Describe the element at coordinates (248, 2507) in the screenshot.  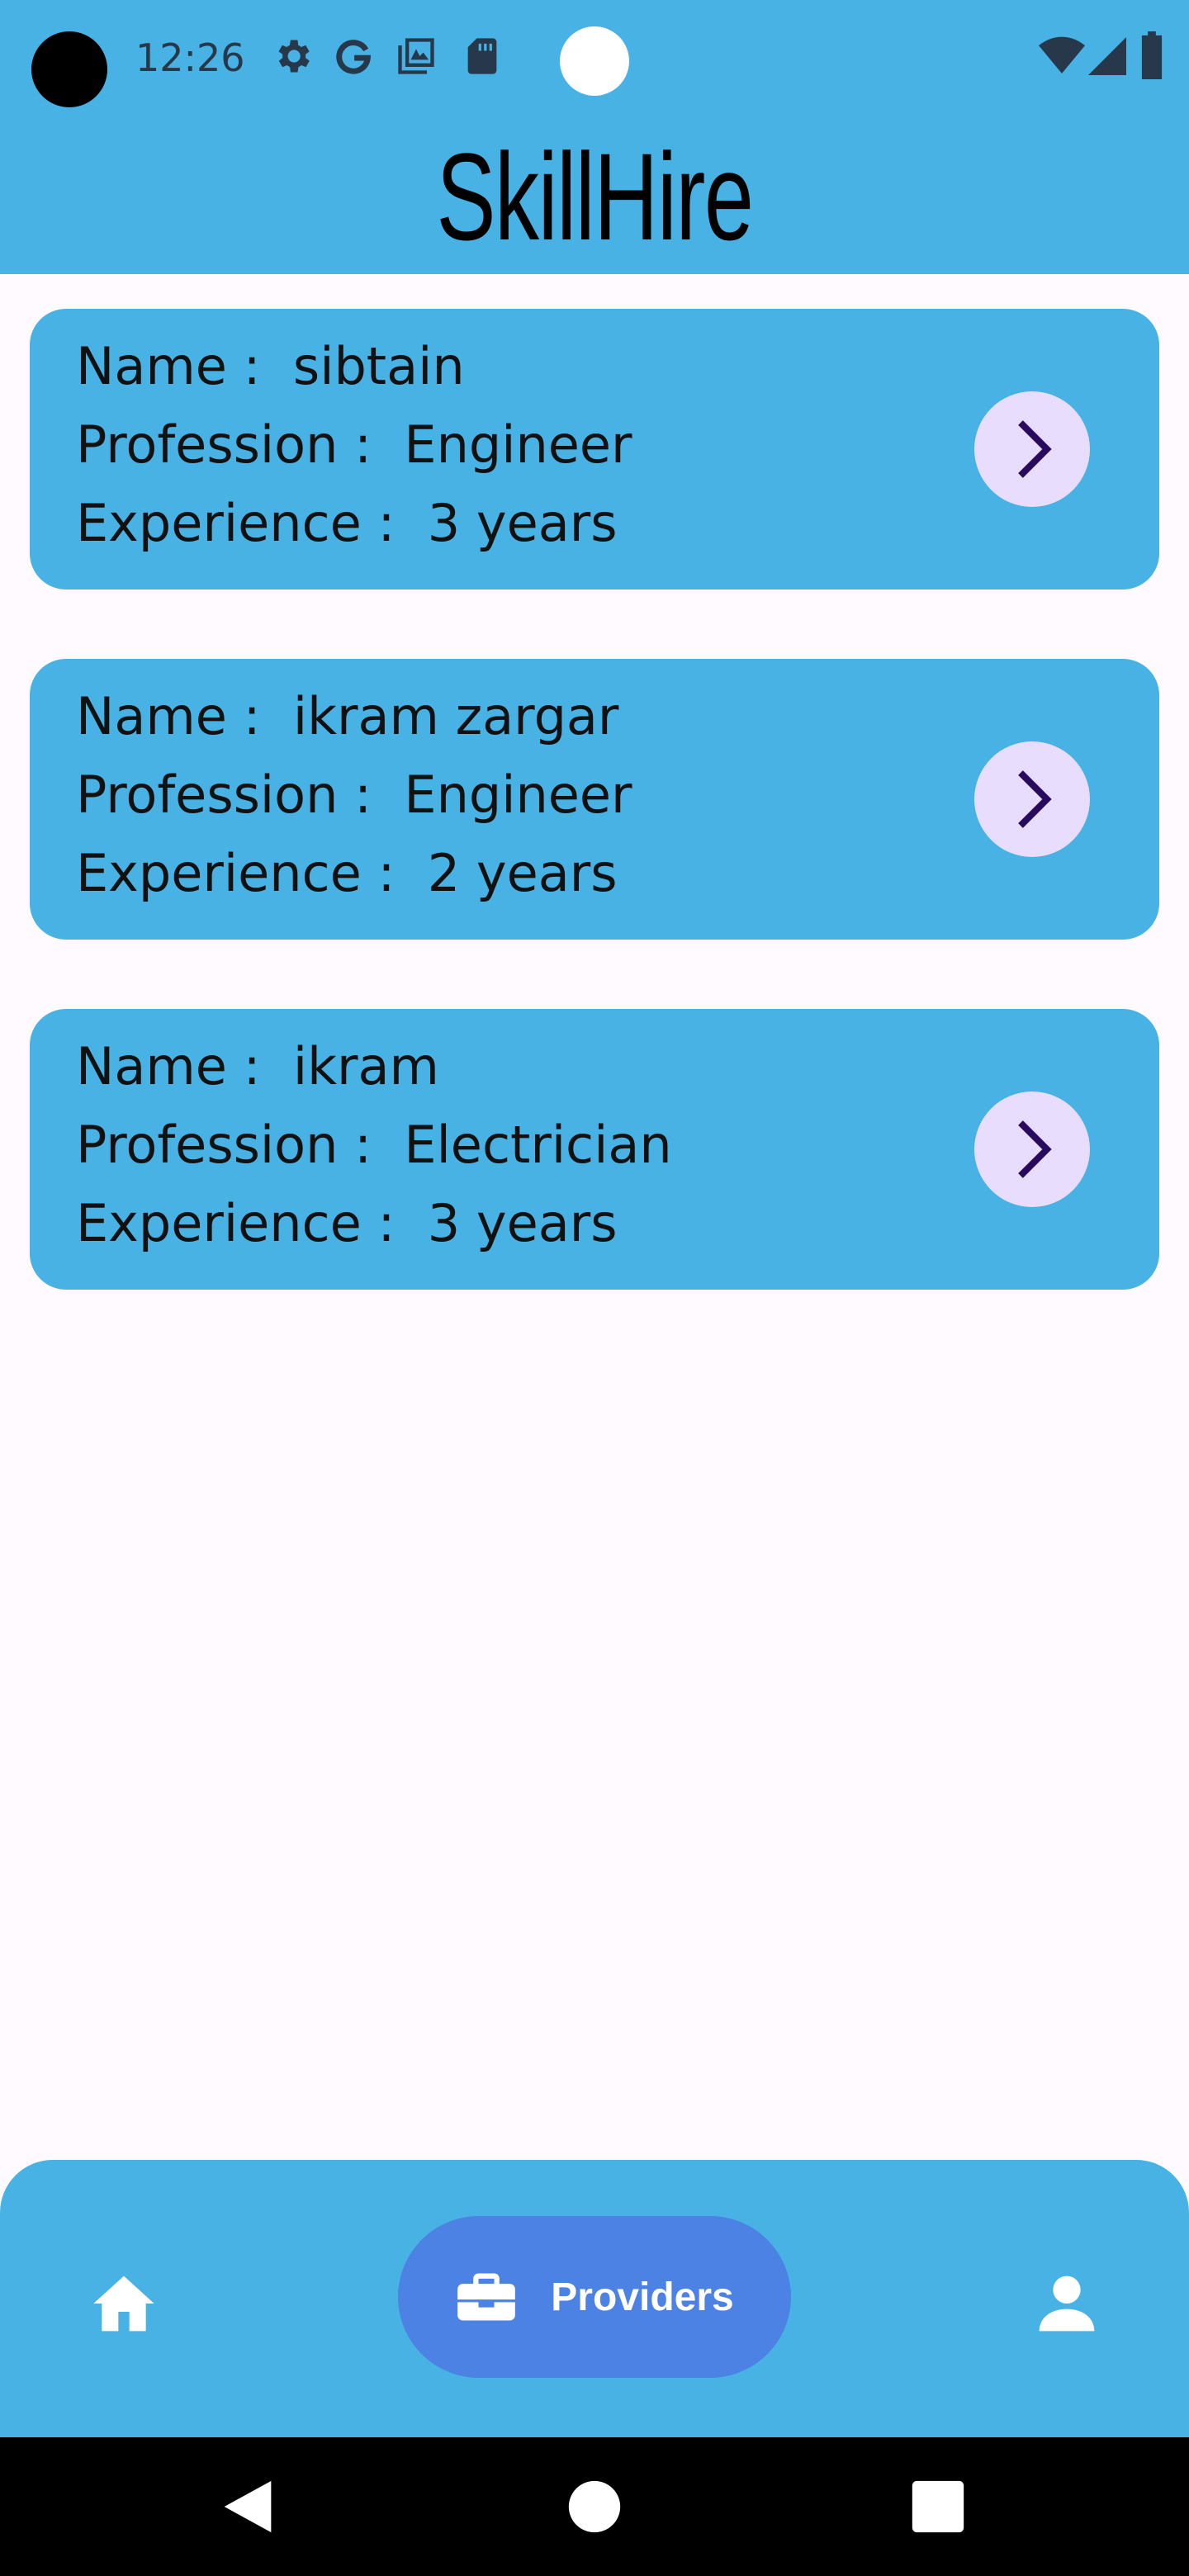
I see `back-icon` at that location.